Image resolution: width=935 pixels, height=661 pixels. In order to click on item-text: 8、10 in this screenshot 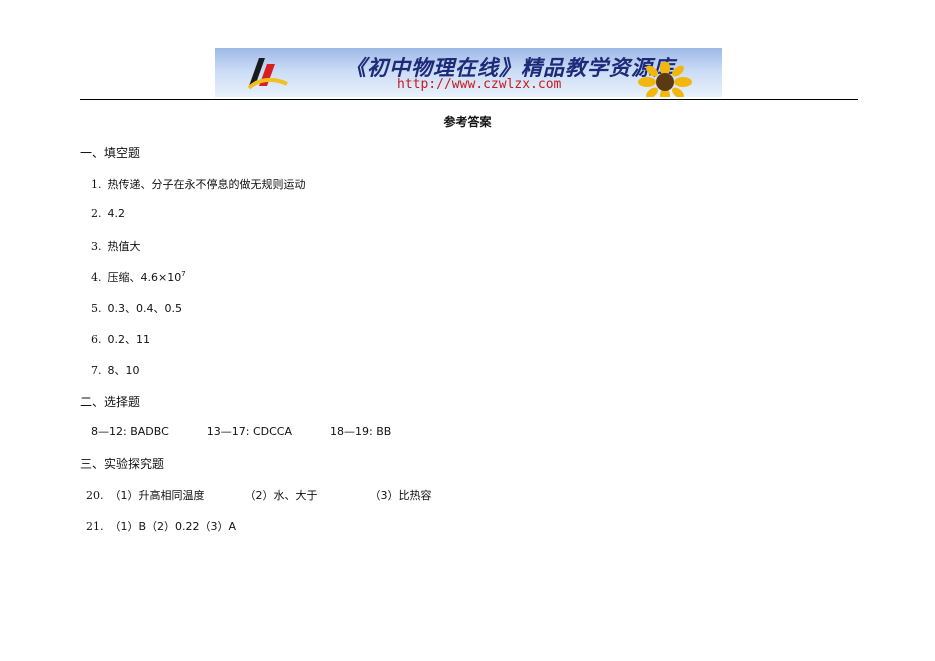, I will do `click(123, 370)`.